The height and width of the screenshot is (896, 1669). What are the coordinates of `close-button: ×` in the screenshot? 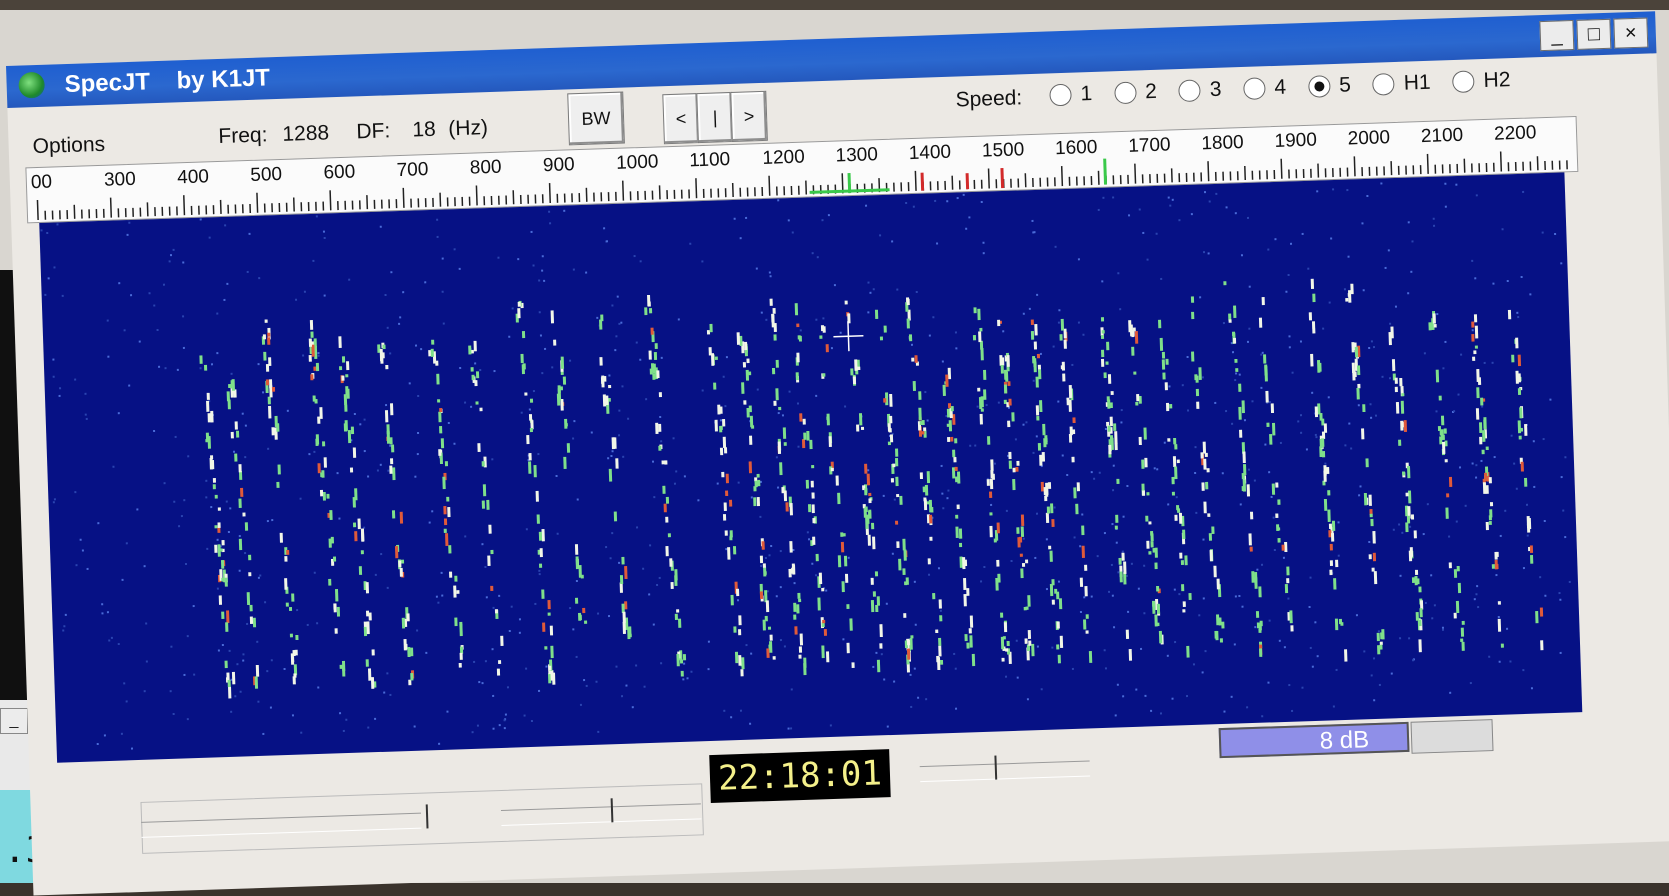 It's located at (1630, 33).